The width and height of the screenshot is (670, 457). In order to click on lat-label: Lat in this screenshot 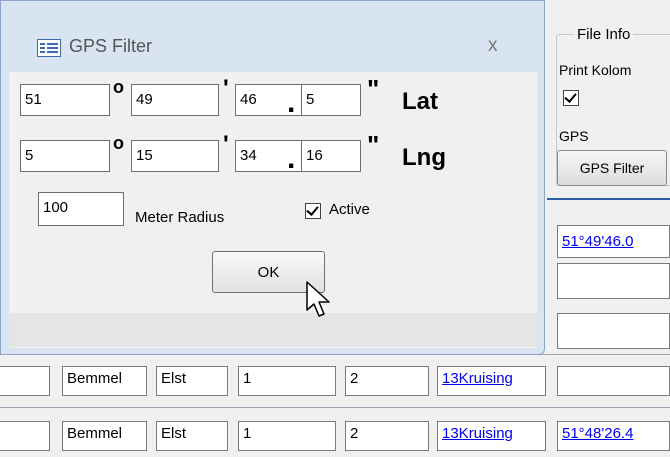, I will do `click(420, 101)`.